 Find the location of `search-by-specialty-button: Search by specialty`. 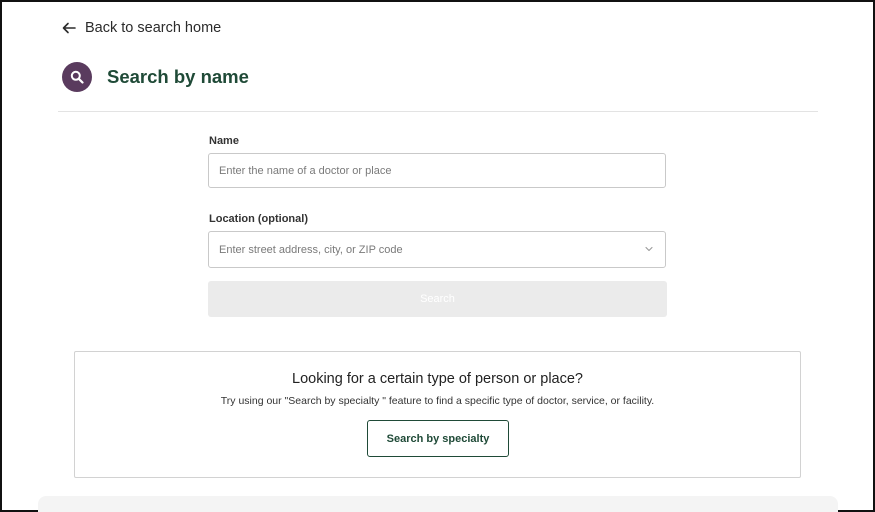

search-by-specialty-button: Search by specialty is located at coordinates (438, 438).